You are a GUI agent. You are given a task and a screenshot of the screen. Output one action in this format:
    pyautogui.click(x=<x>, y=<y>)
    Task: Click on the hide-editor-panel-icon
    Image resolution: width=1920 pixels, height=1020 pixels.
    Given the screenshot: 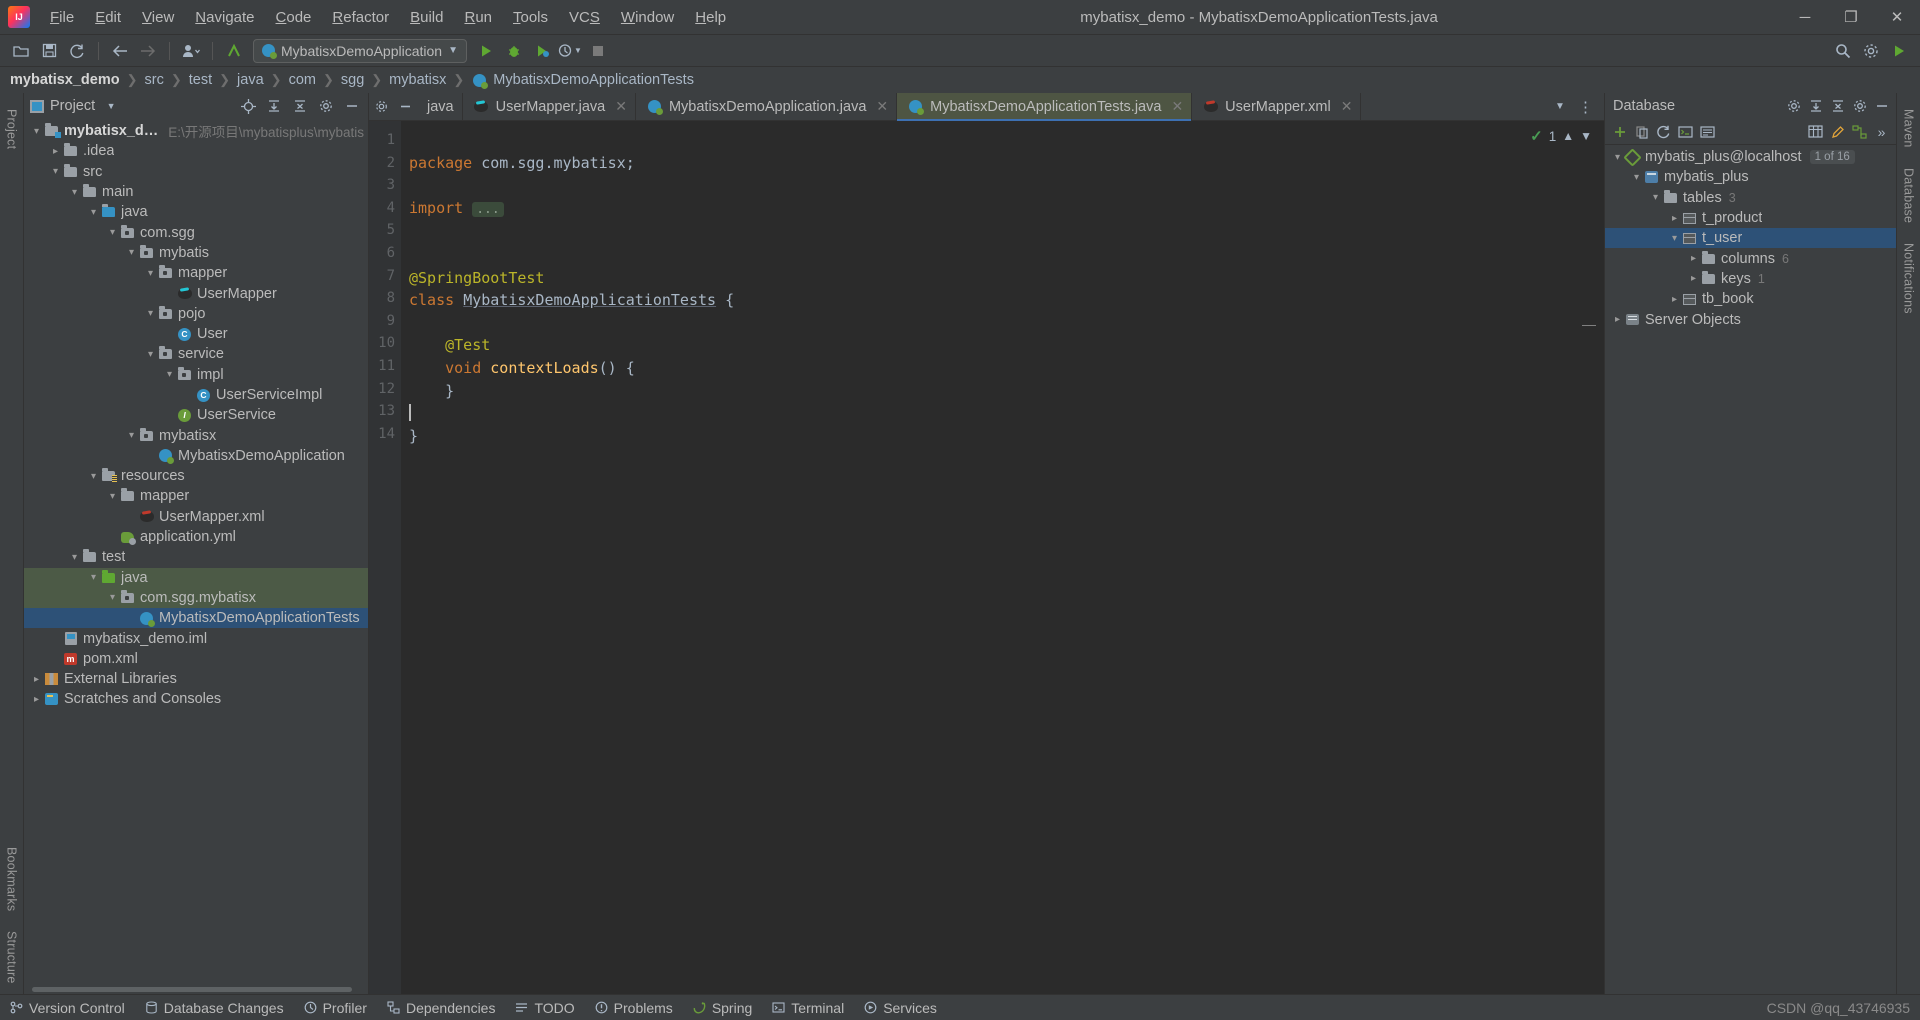 What is the action you would take?
    pyautogui.click(x=405, y=106)
    